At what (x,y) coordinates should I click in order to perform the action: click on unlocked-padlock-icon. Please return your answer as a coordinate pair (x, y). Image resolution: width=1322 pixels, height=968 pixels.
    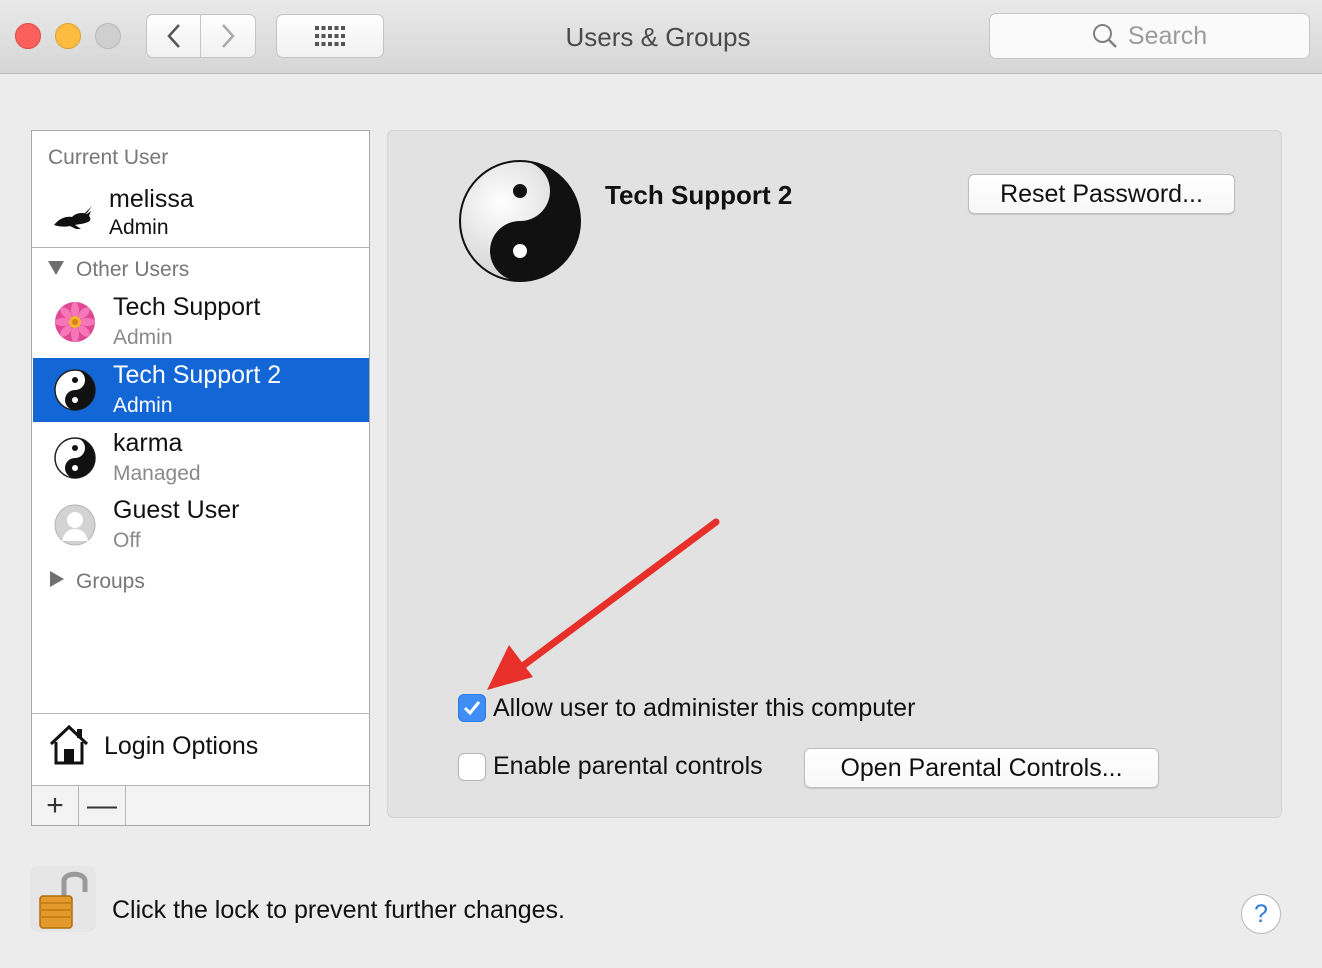
    Looking at the image, I should click on (63, 900).